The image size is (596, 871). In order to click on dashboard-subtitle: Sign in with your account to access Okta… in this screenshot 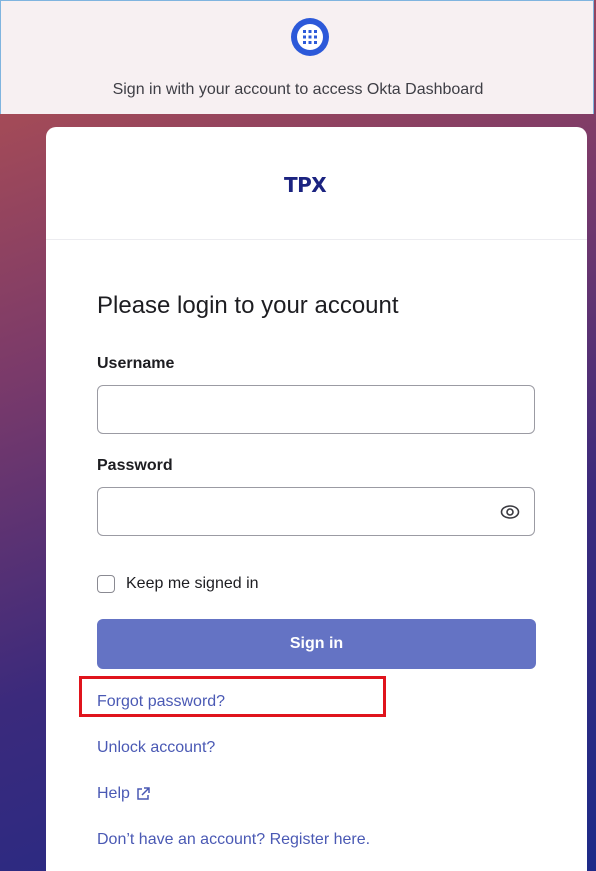, I will do `click(298, 89)`.